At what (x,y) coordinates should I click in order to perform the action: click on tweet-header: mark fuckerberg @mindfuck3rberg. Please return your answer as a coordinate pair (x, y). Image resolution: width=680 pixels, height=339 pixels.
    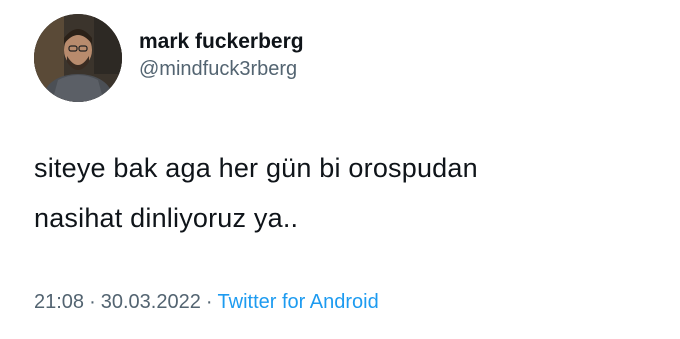
    Looking at the image, I should click on (169, 58).